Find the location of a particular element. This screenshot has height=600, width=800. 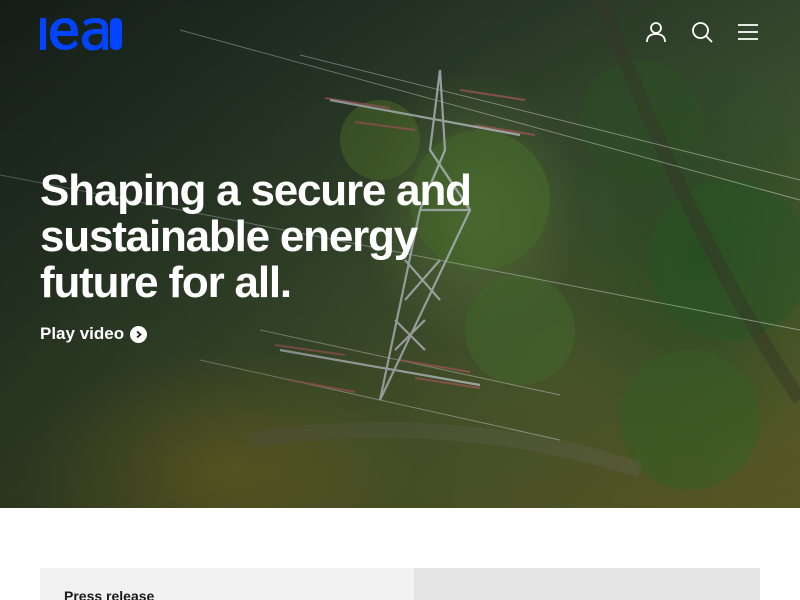

play-video-link: Play video is located at coordinates (94, 334).